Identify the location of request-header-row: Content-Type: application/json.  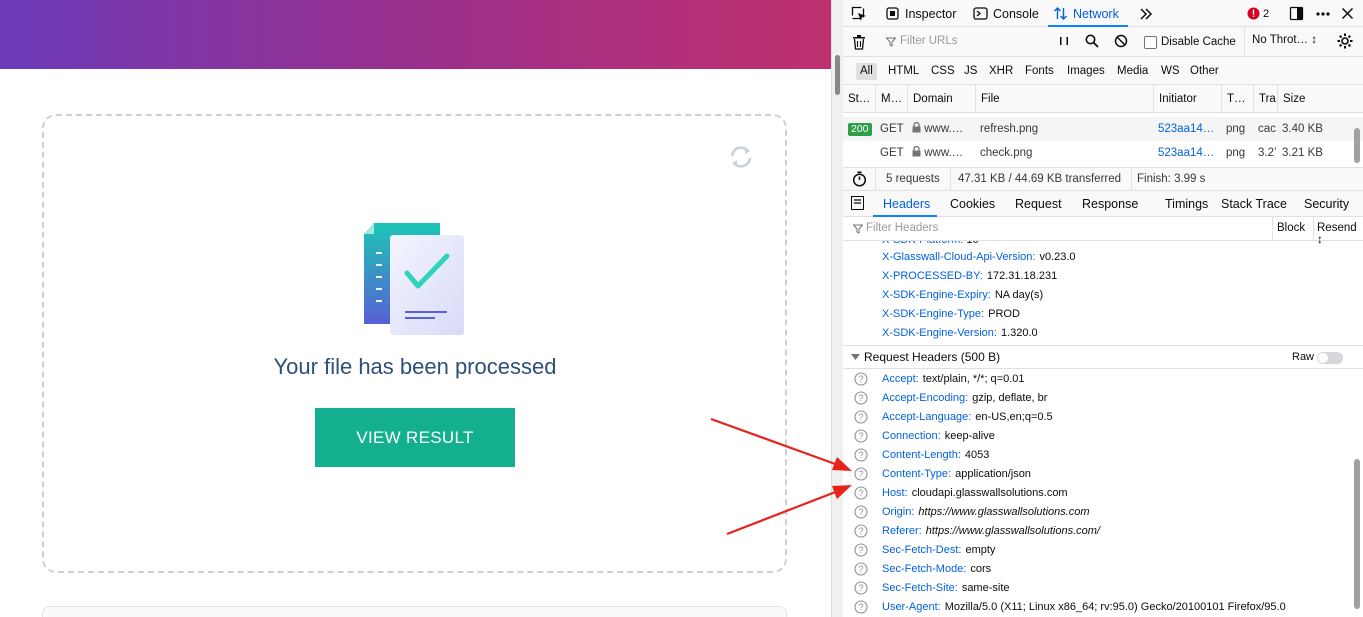
(956, 474).